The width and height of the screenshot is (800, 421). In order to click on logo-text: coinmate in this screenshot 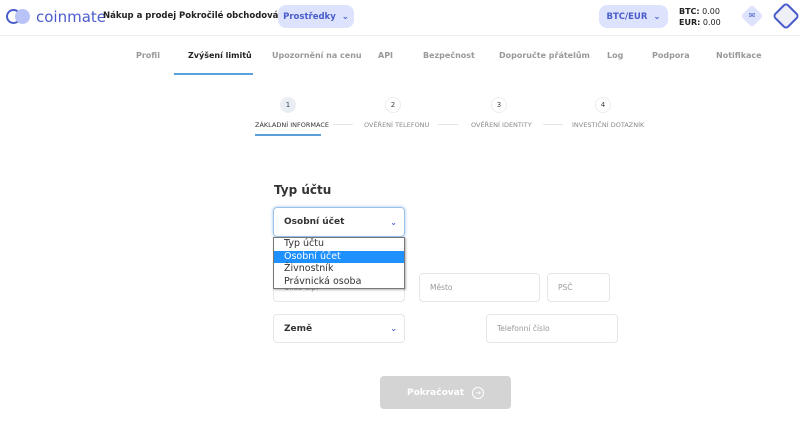, I will do `click(71, 17)`.